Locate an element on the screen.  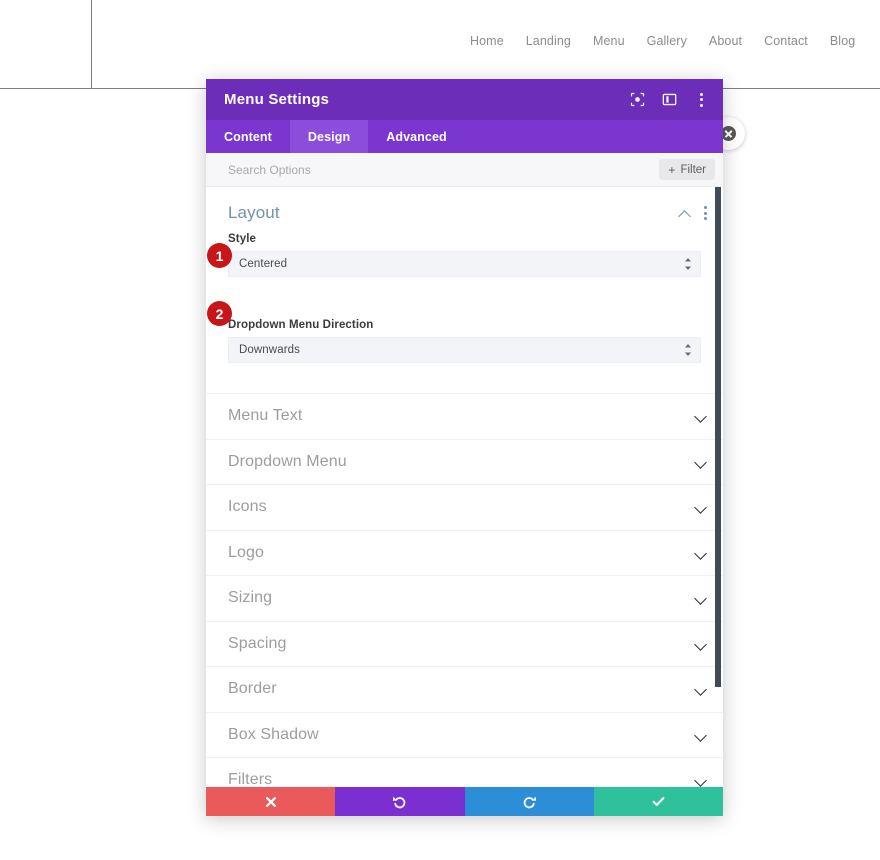
nav-link-gallery: Gallery is located at coordinates (667, 41).